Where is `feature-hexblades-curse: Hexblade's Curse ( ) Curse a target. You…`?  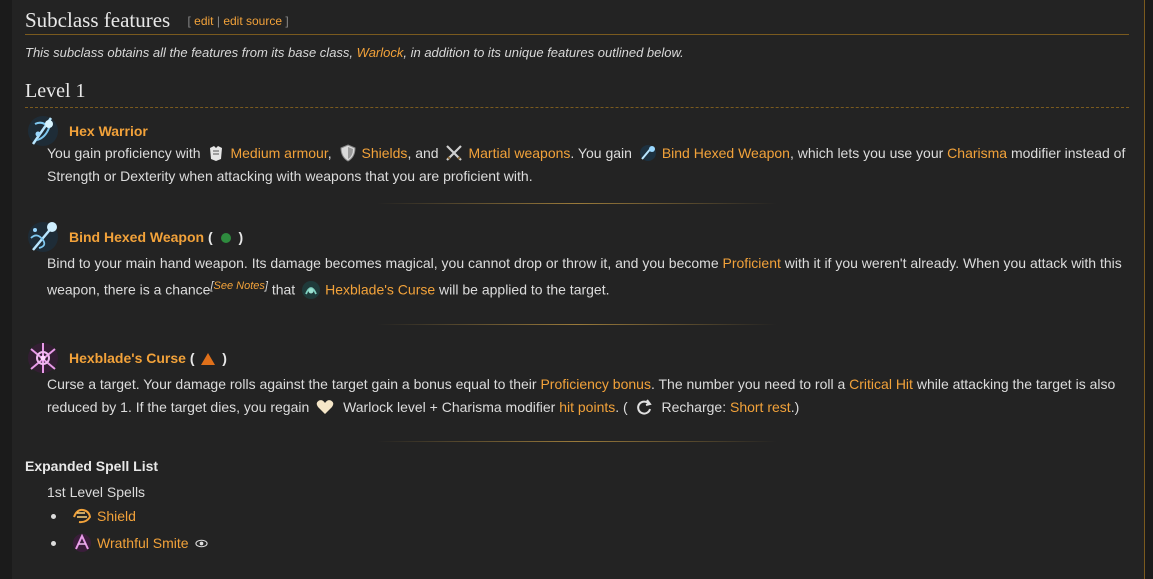
feature-hexblades-curse: Hexblade's Curse ( ) Curse a target. You… is located at coordinates (577, 379).